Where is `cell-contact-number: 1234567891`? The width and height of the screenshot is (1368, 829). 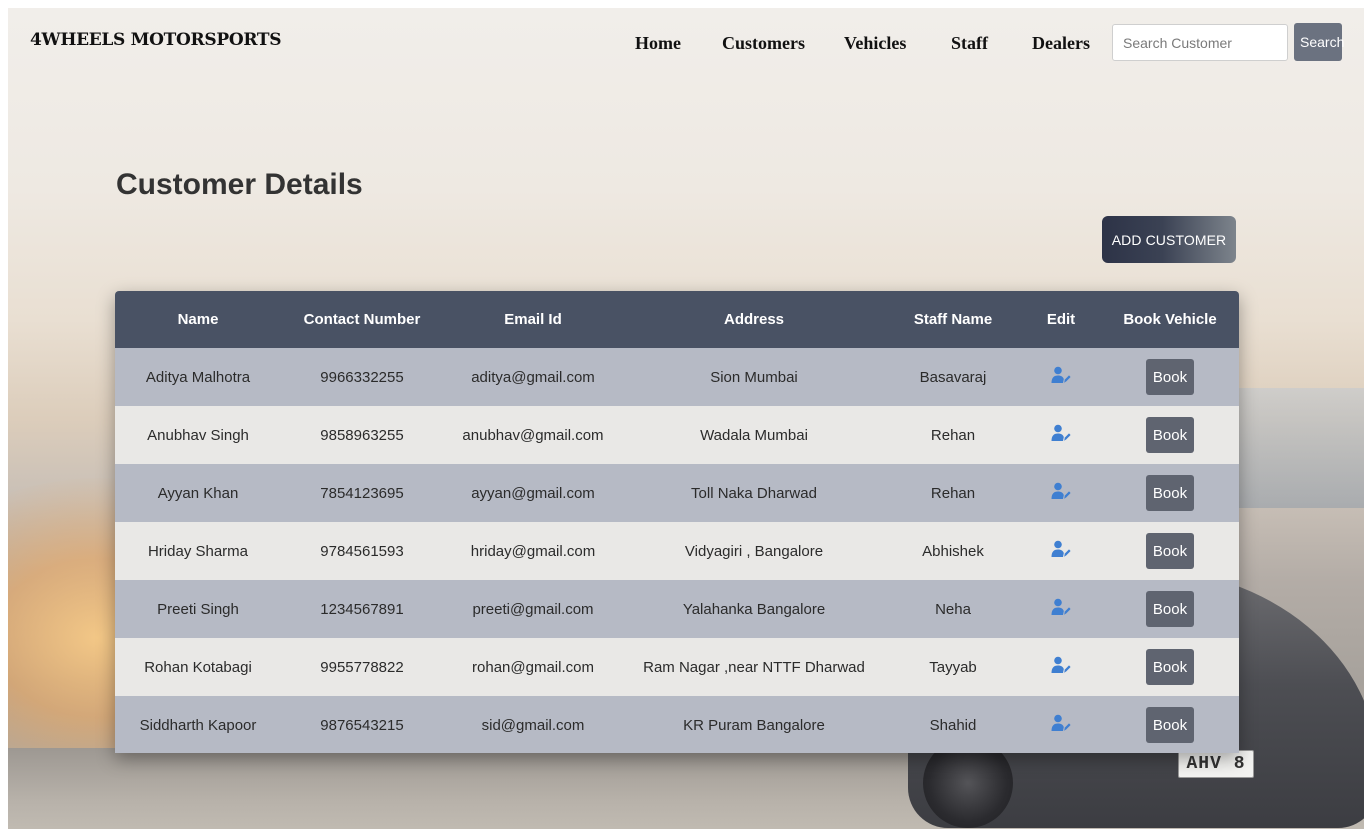
cell-contact-number: 1234567891 is located at coordinates (362, 609).